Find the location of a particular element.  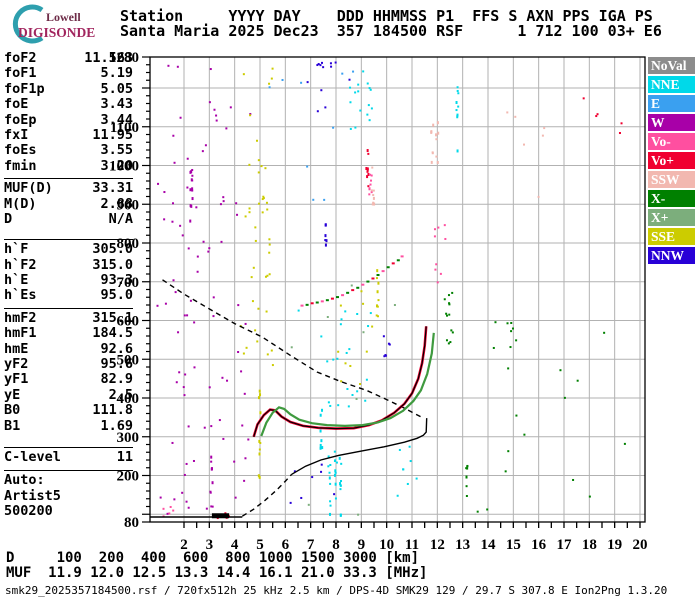

svg-text: 15 is located at coordinates (513, 545).